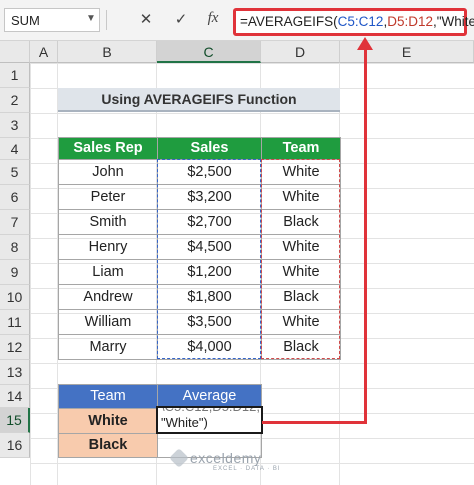  Describe the element at coordinates (108, 222) in the screenshot. I see `cell-sales-rep-3: Smith` at that location.